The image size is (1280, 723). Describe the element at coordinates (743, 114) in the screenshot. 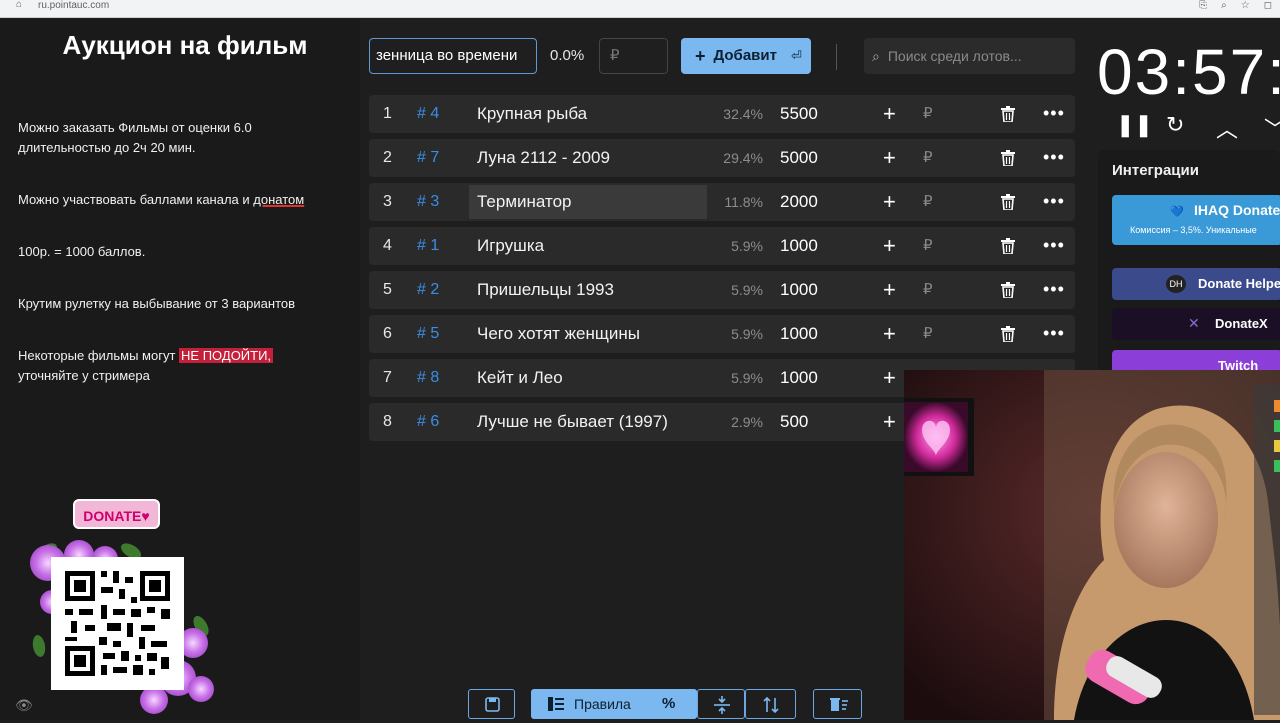

I see `lot-percent: 32.4%` at that location.